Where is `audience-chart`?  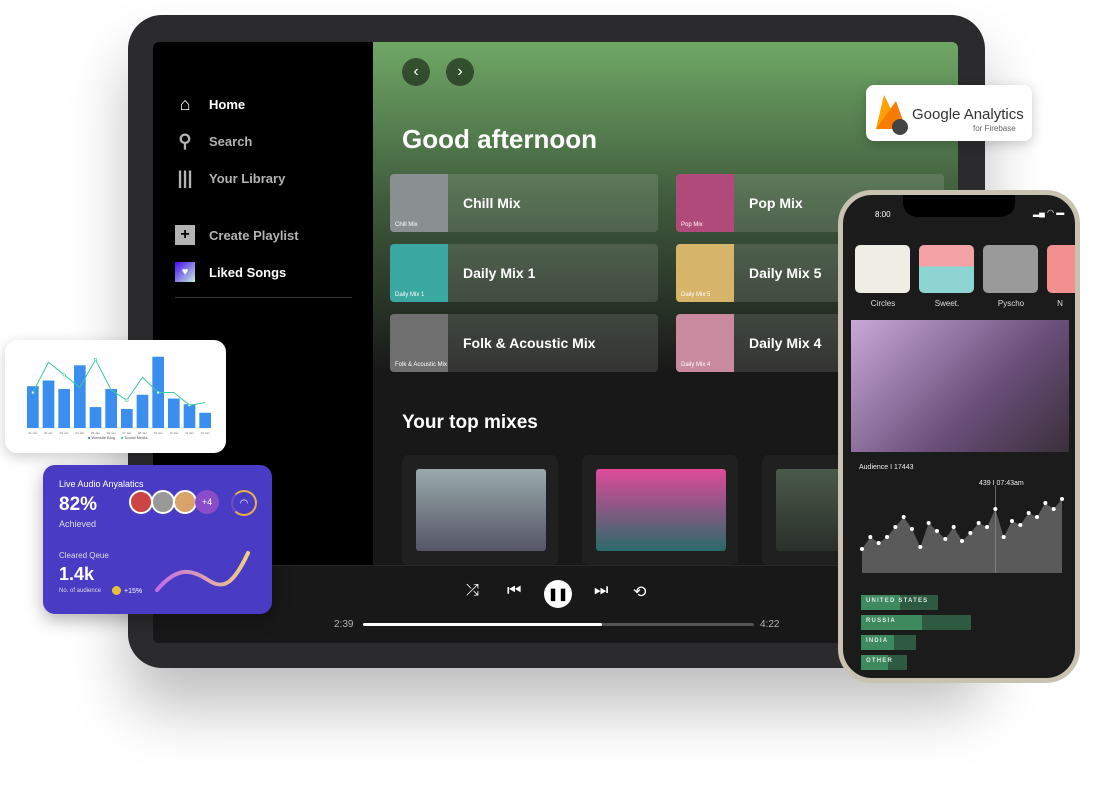
audience-chart is located at coordinates (962, 529).